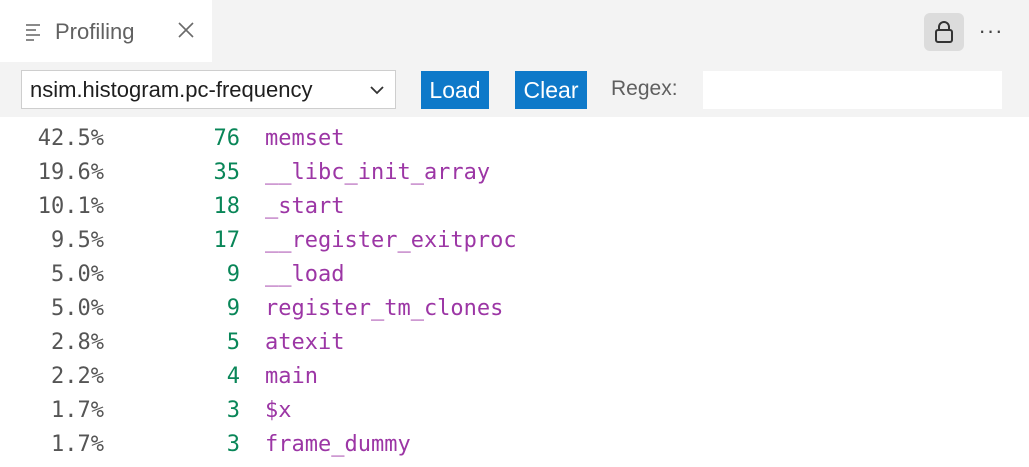  Describe the element at coordinates (514, 31) in the screenshot. I see `tab-bar: Profiling ···` at that location.